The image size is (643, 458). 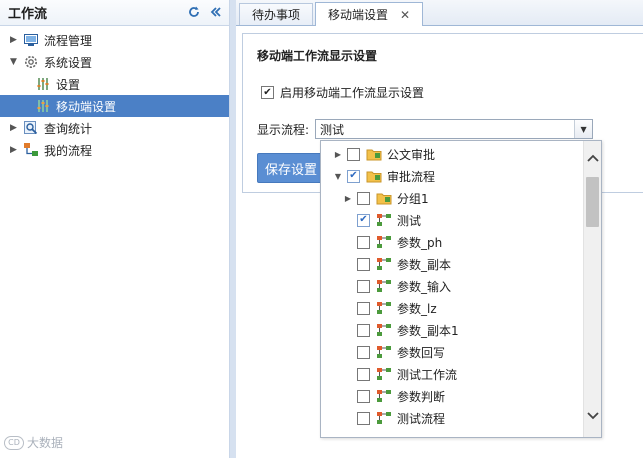 I want to click on tree-item: ▶ 公文审批, so click(x=452, y=154).